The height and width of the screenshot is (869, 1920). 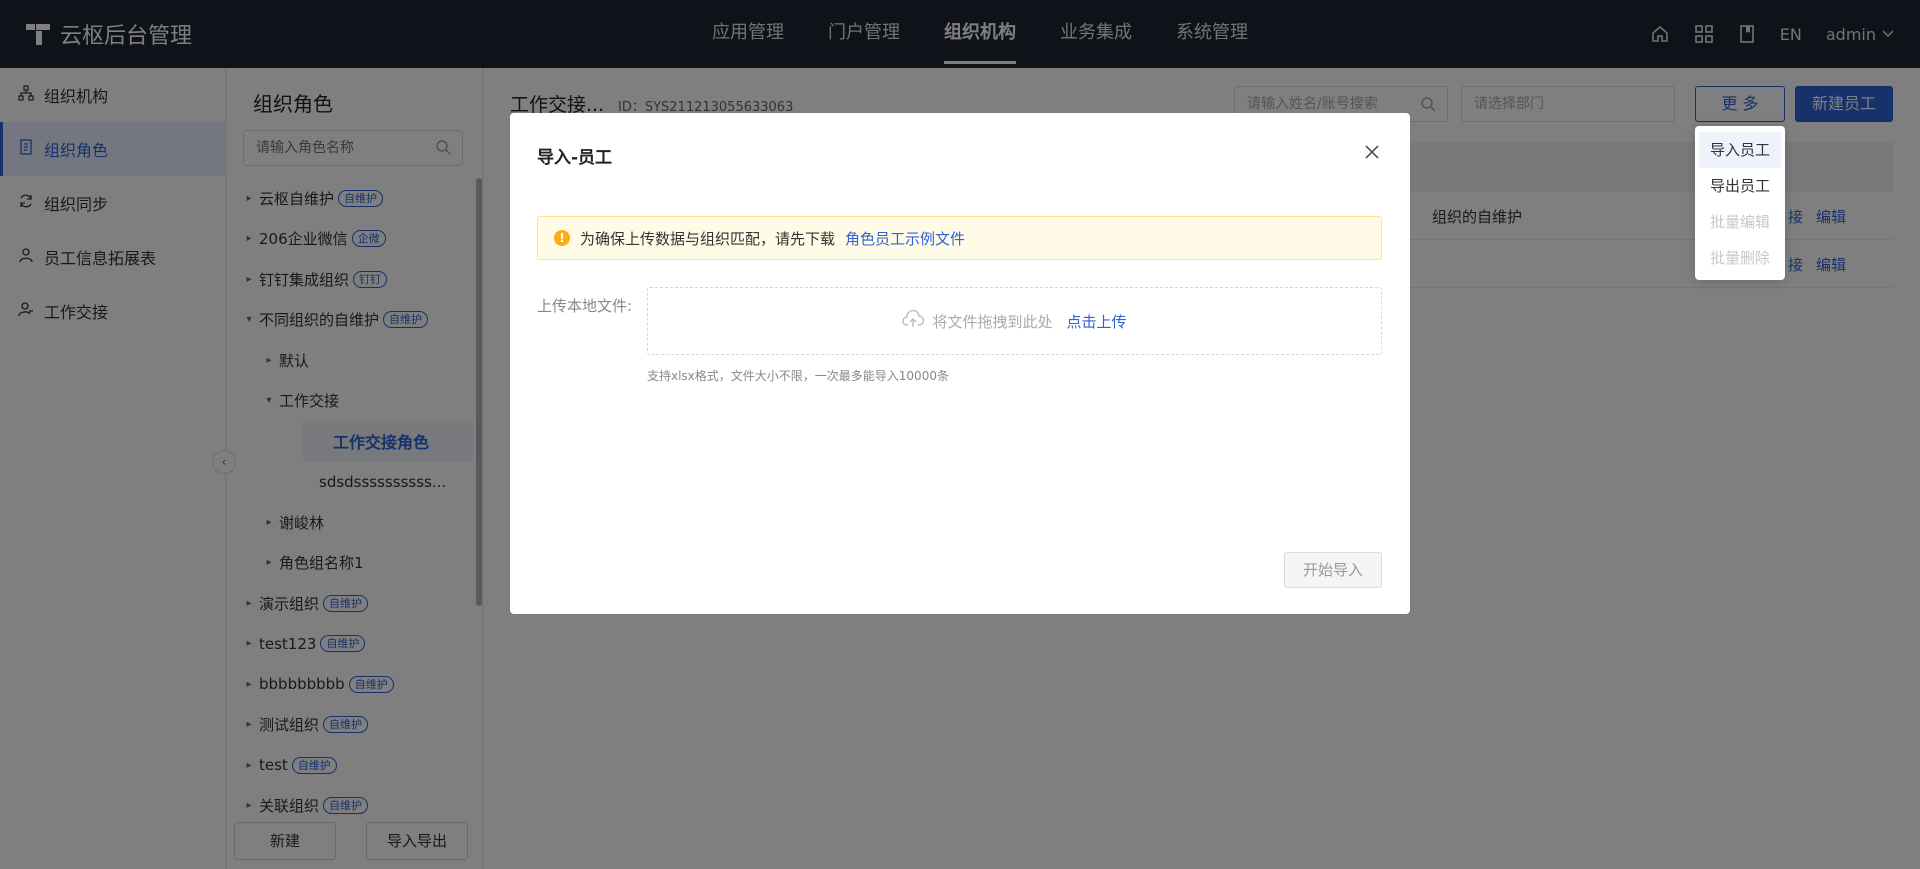 What do you see at coordinates (1333, 570) in the screenshot?
I see `start-import-button: 开始导入` at bounding box center [1333, 570].